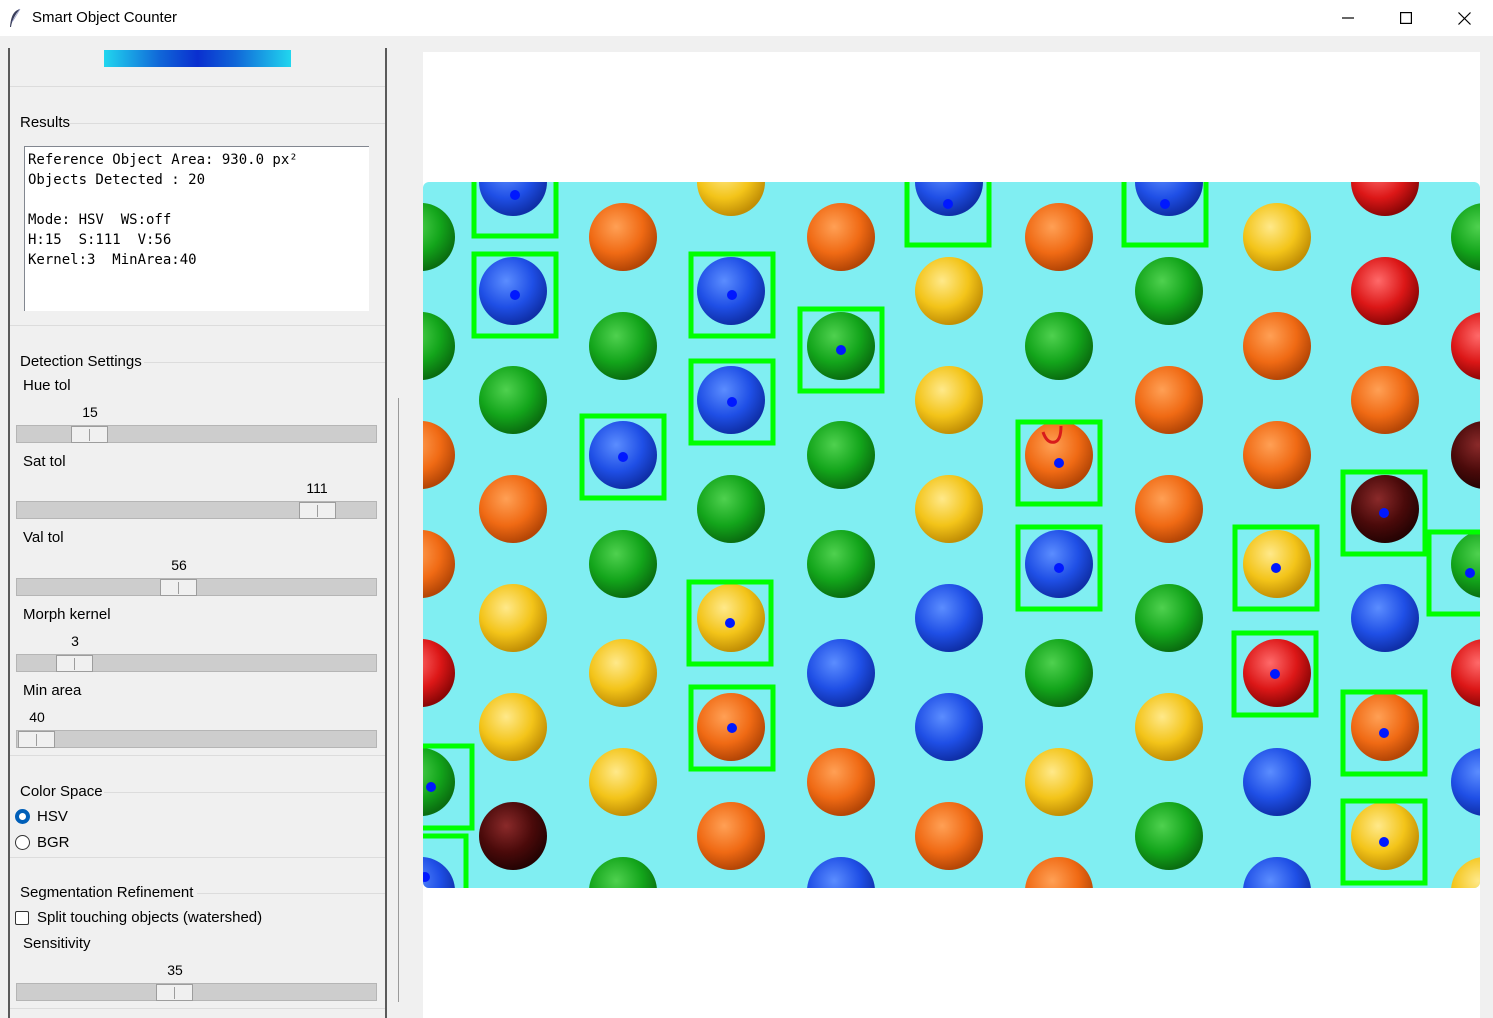 The width and height of the screenshot is (1493, 1018). What do you see at coordinates (53, 842) in the screenshot?
I see `radio-label: BGR` at bounding box center [53, 842].